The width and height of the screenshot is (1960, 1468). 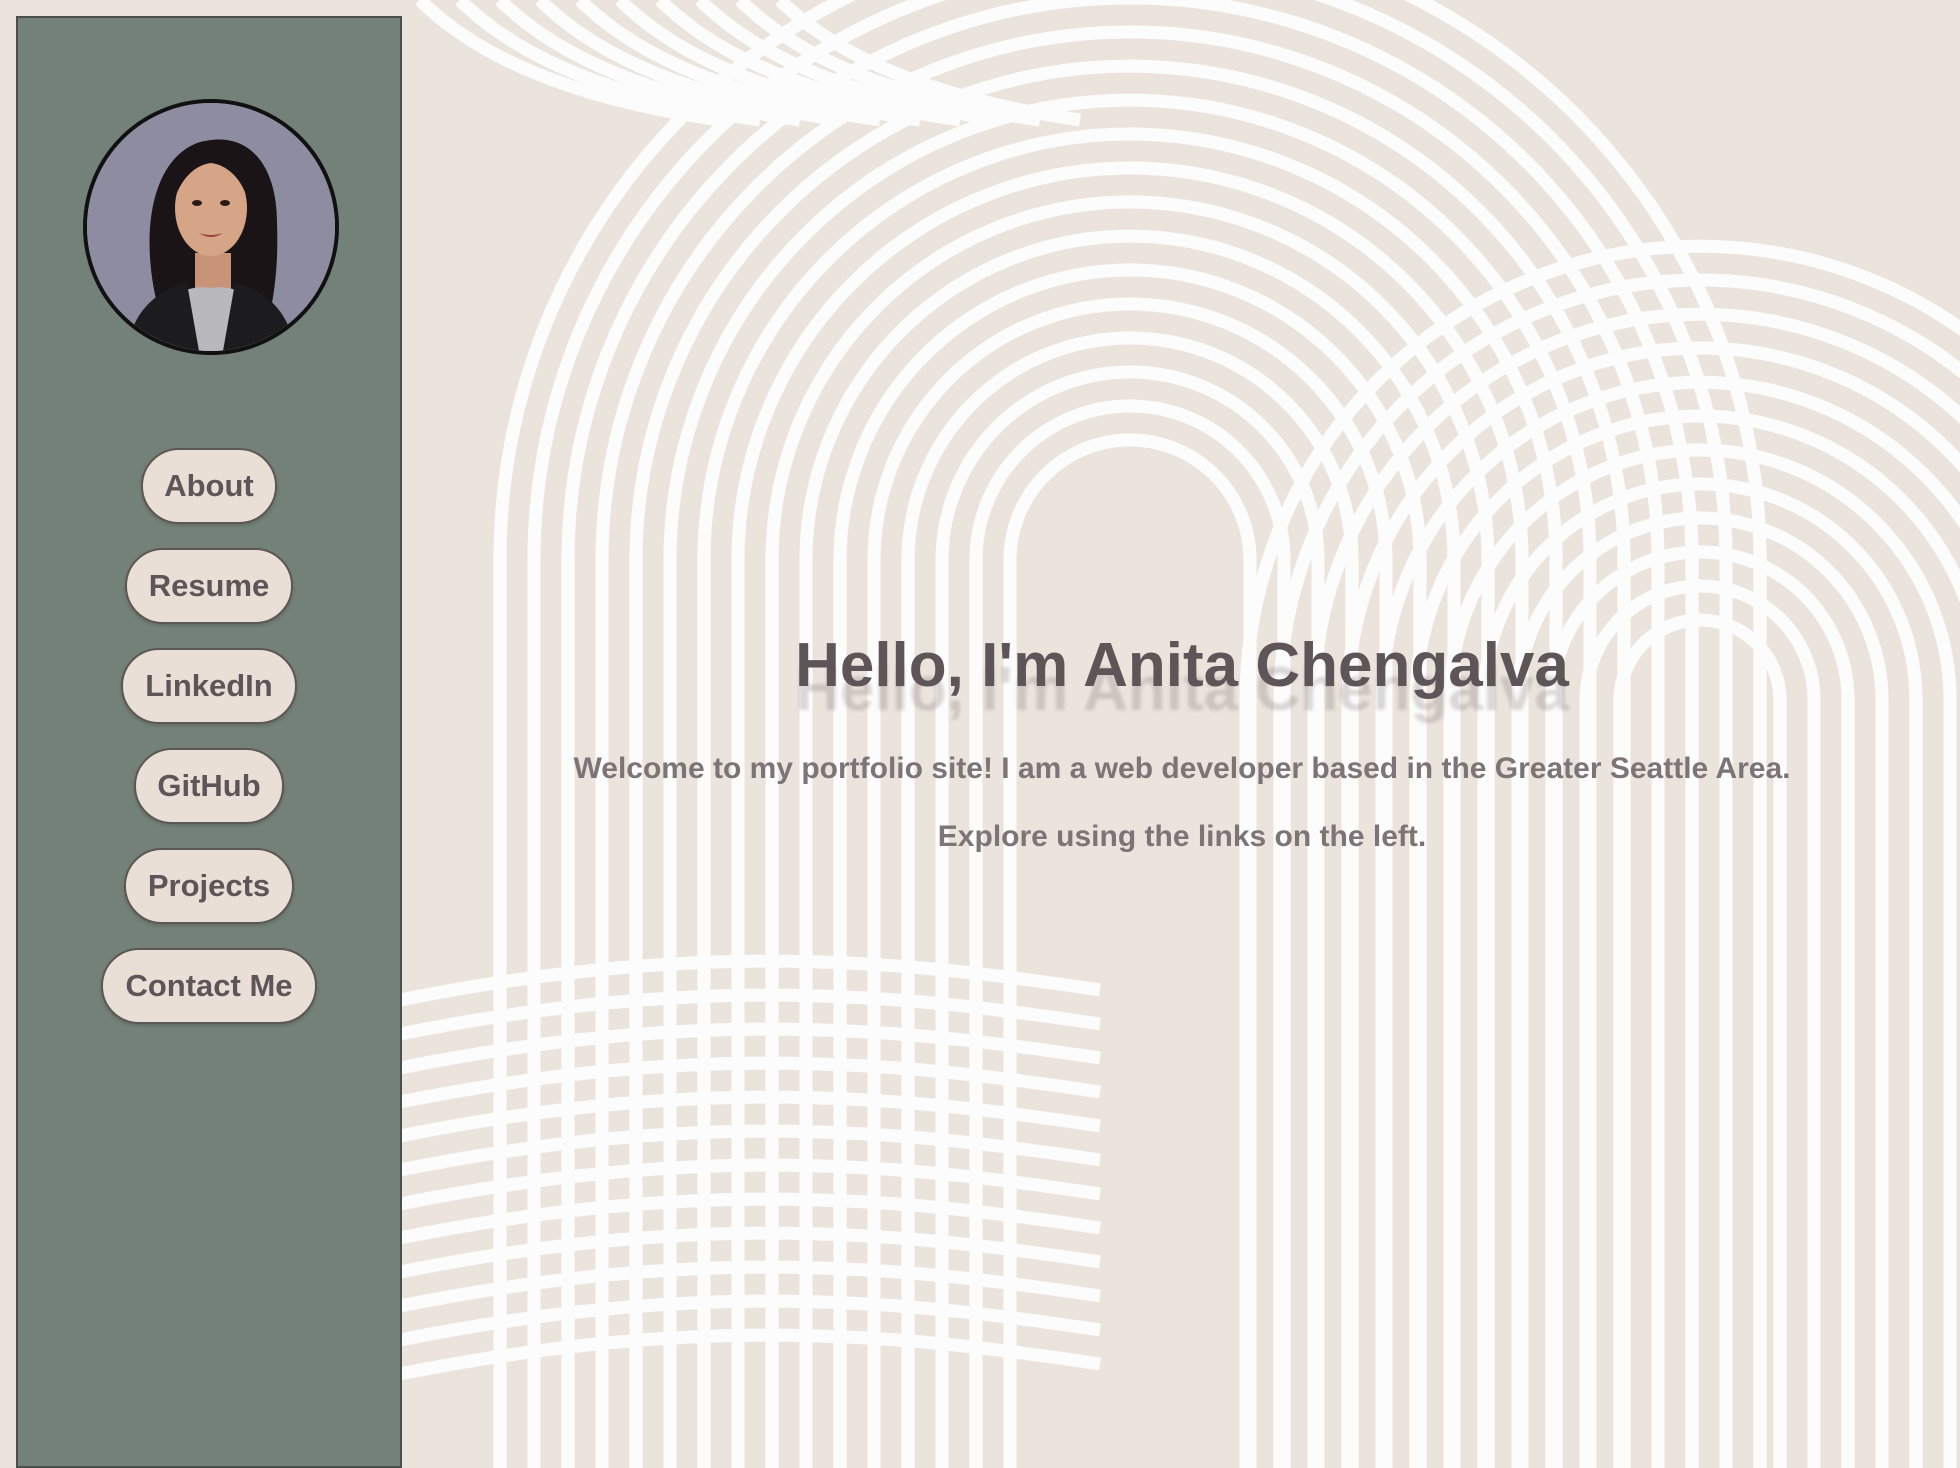 I want to click on avatar, so click(x=211, y=227).